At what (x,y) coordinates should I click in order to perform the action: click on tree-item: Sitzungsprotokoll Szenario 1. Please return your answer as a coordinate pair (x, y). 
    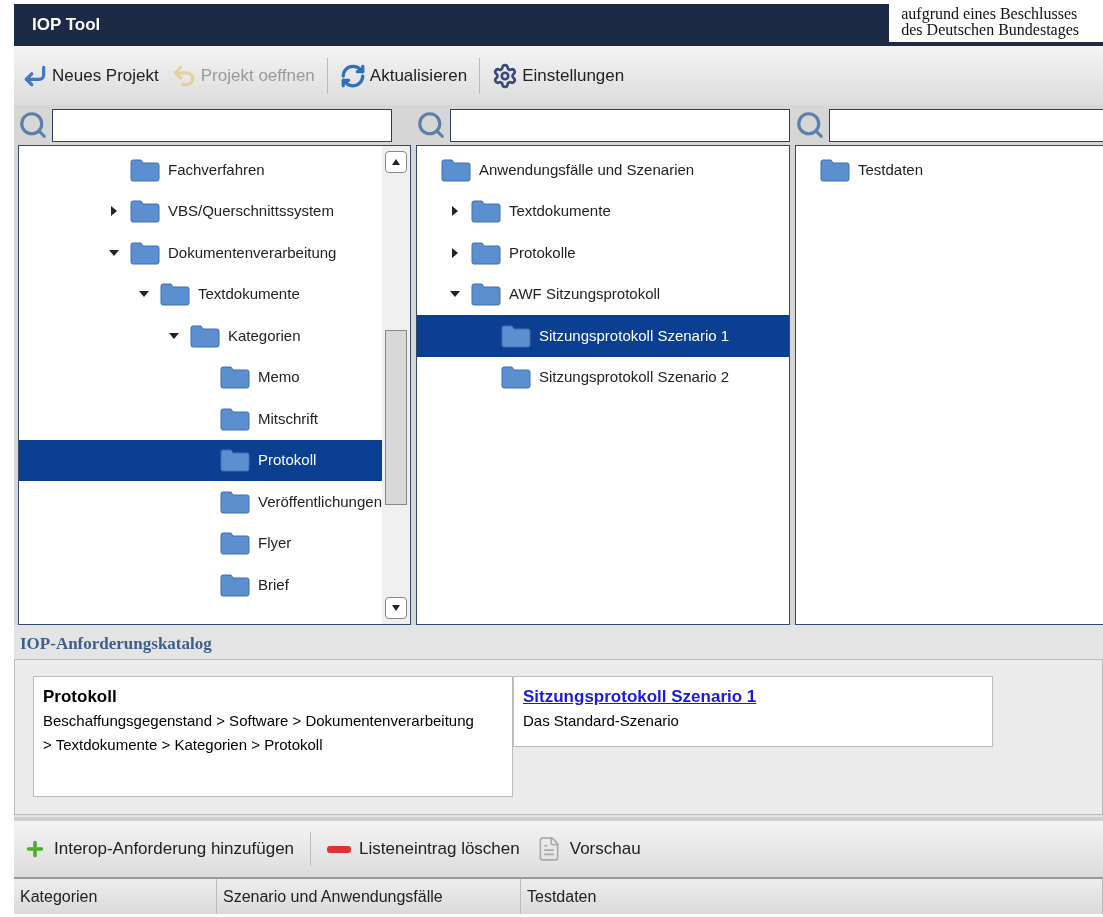
    Looking at the image, I should click on (603, 336).